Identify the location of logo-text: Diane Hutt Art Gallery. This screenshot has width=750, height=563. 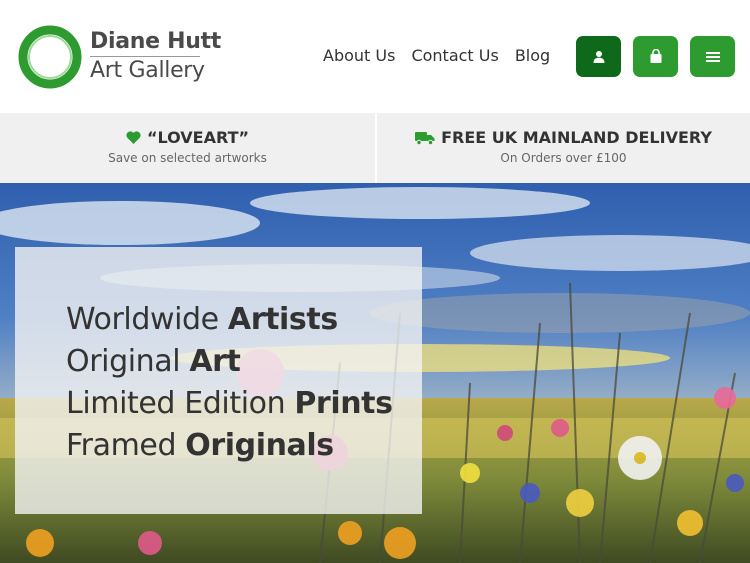
(155, 57).